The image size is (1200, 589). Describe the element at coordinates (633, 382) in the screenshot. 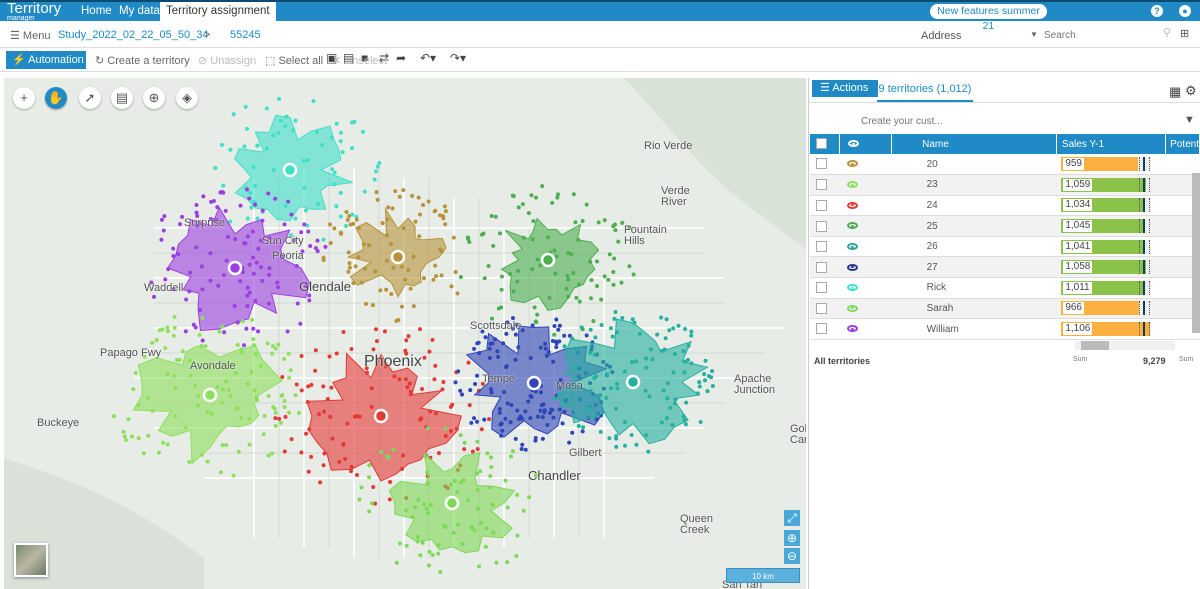

I see `territory-center-marker` at that location.